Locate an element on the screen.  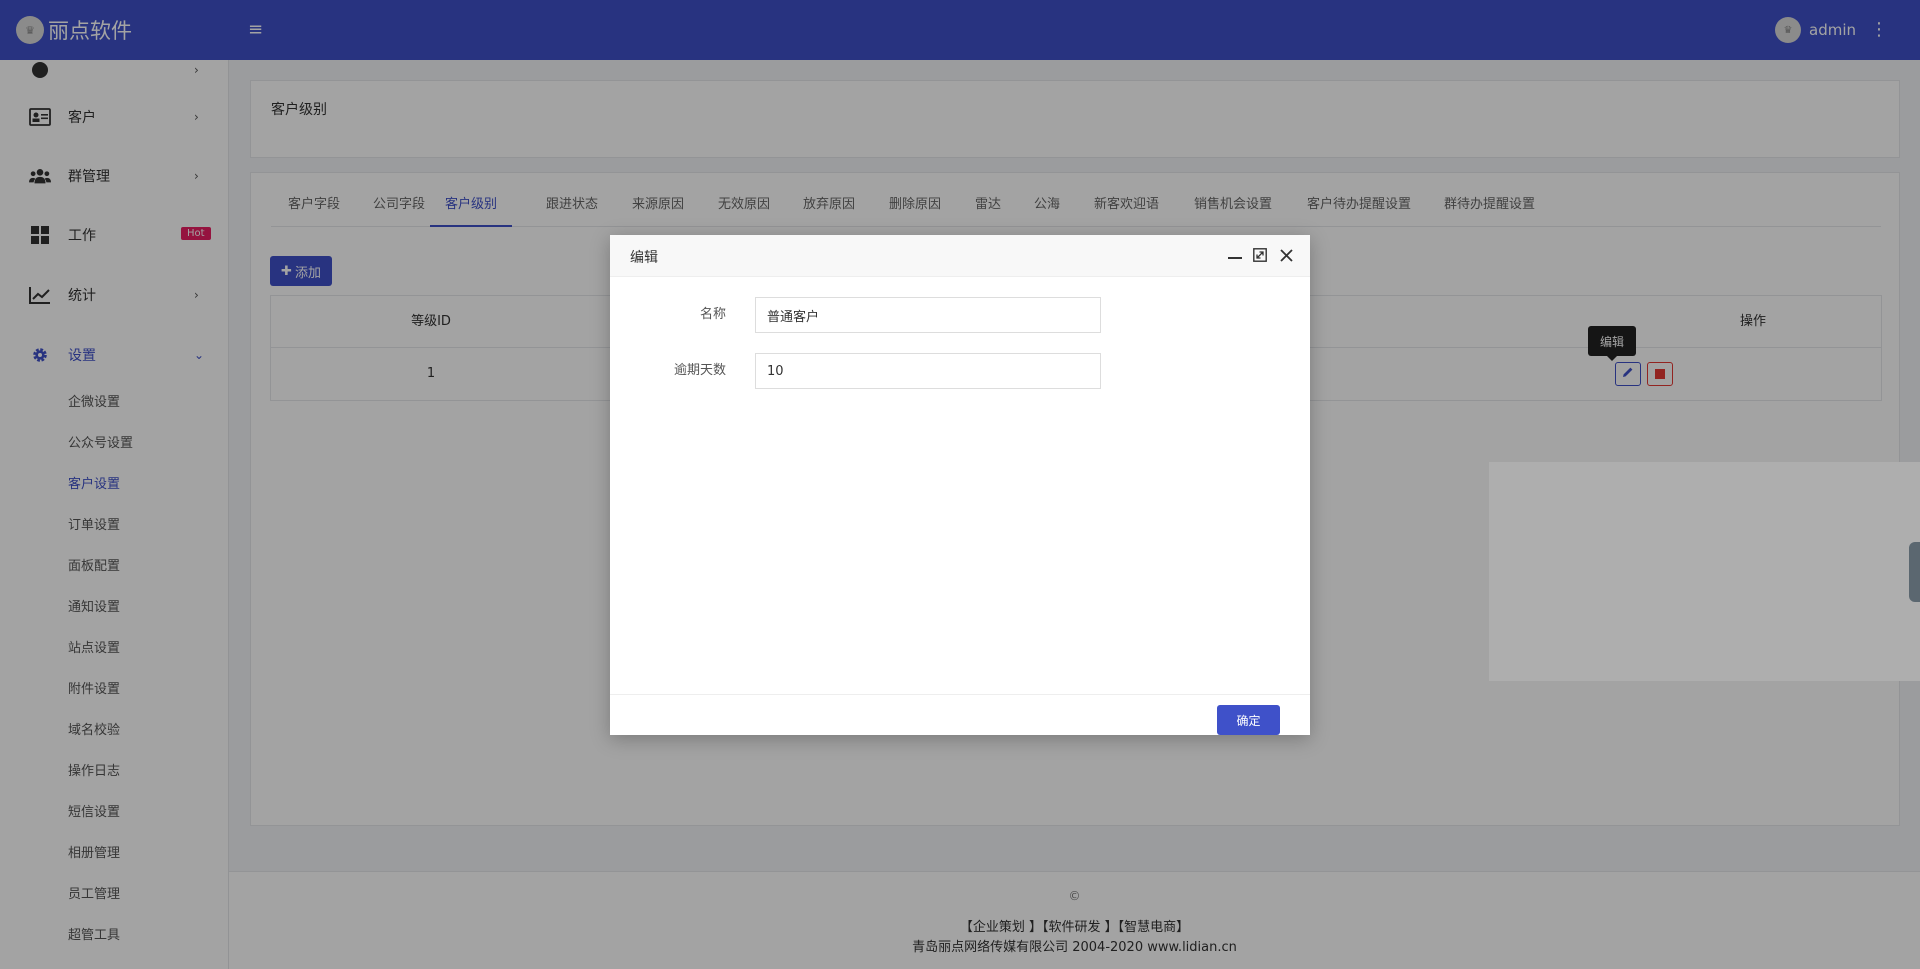
confirm-button: 确定 is located at coordinates (1248, 720).